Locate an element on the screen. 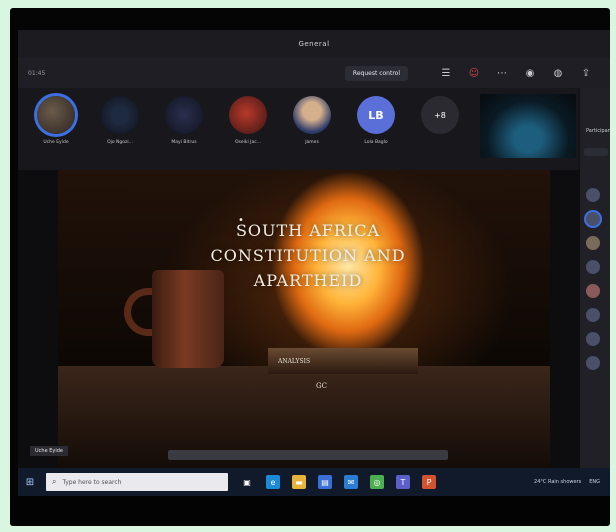 This screenshot has width=616, height=532. share-icon: ⇪ is located at coordinates (586, 73).